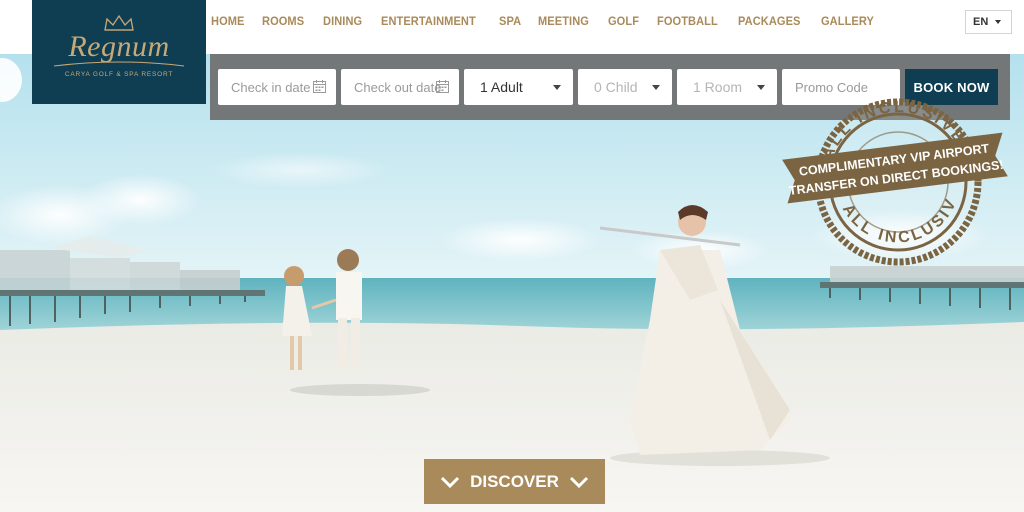 This screenshot has height=512, width=1024. I want to click on adults-select: 1 Adult, so click(518, 87).